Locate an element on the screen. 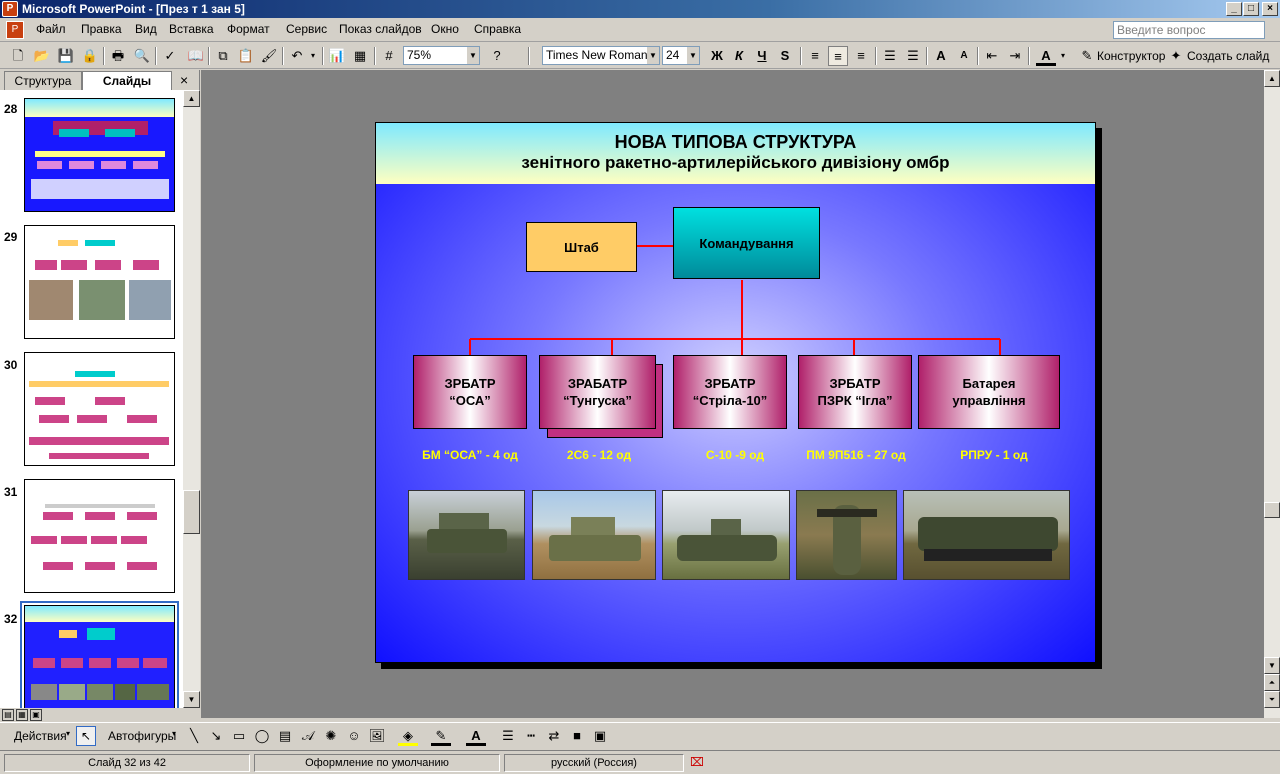 This screenshot has height=774, width=1280. language-status: русский (Россия) is located at coordinates (594, 763).